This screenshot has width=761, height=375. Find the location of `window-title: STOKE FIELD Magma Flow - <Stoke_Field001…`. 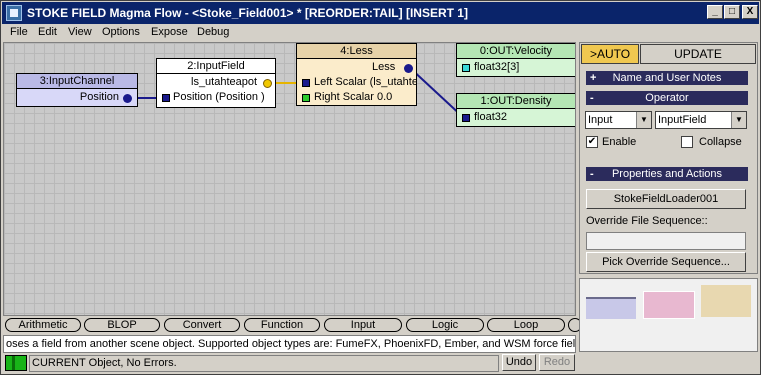

window-title: STOKE FIELD Magma Flow - <Stoke_Field001… is located at coordinates (247, 13).